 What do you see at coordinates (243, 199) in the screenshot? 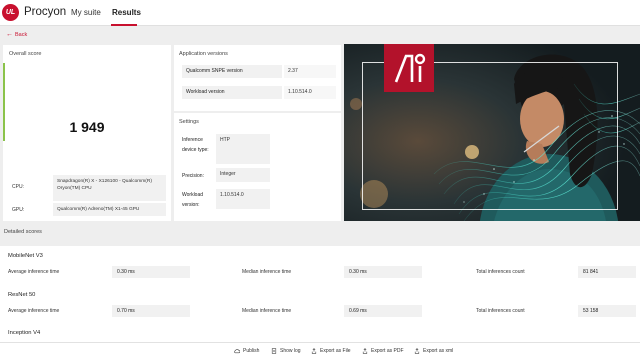
I see `settings-workload-version-value: 1.10.514.0` at bounding box center [243, 199].